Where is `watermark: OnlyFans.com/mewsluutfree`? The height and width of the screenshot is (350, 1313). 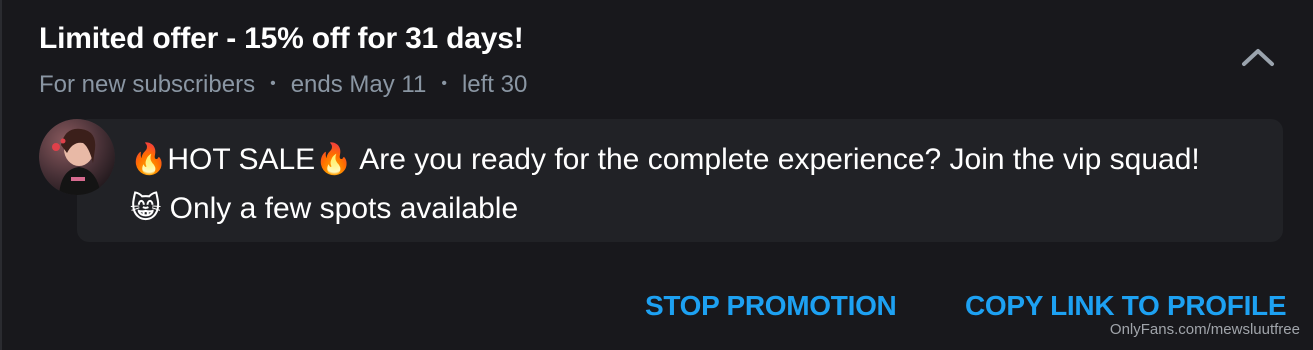
watermark: OnlyFans.com/mewsluutfree is located at coordinates (1204, 329).